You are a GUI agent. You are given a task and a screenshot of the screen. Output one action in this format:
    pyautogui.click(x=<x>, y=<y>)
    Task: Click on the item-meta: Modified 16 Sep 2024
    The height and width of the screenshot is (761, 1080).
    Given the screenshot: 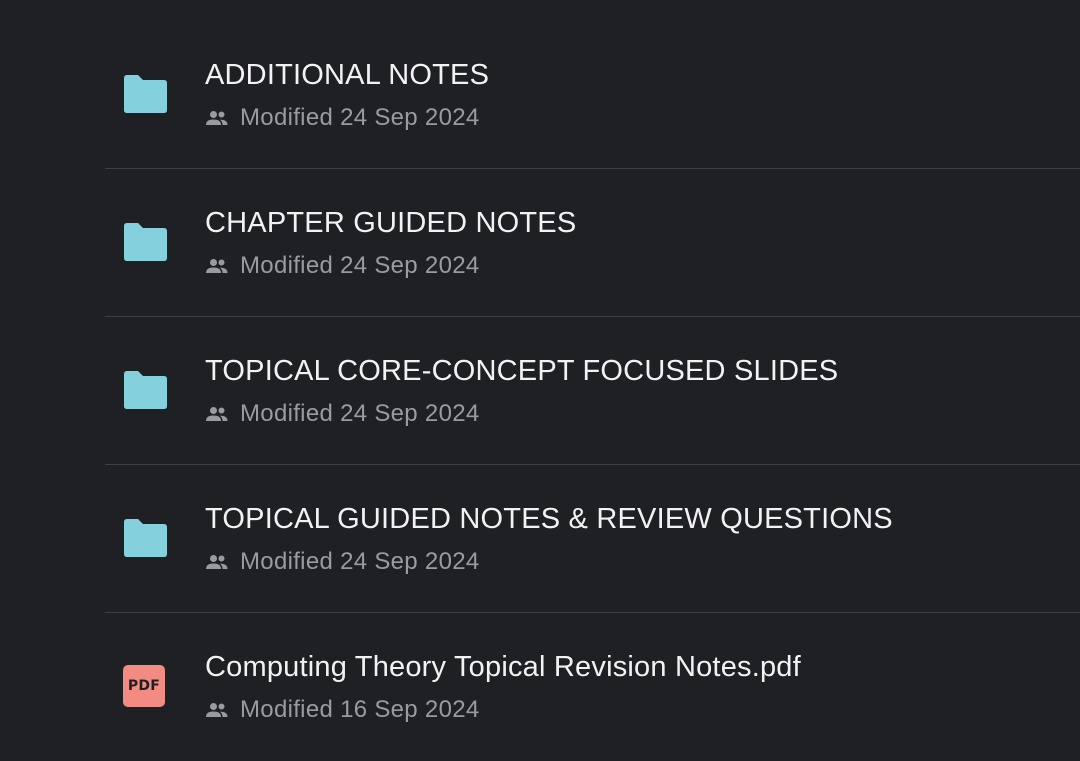 What is the action you would take?
    pyautogui.click(x=342, y=710)
    